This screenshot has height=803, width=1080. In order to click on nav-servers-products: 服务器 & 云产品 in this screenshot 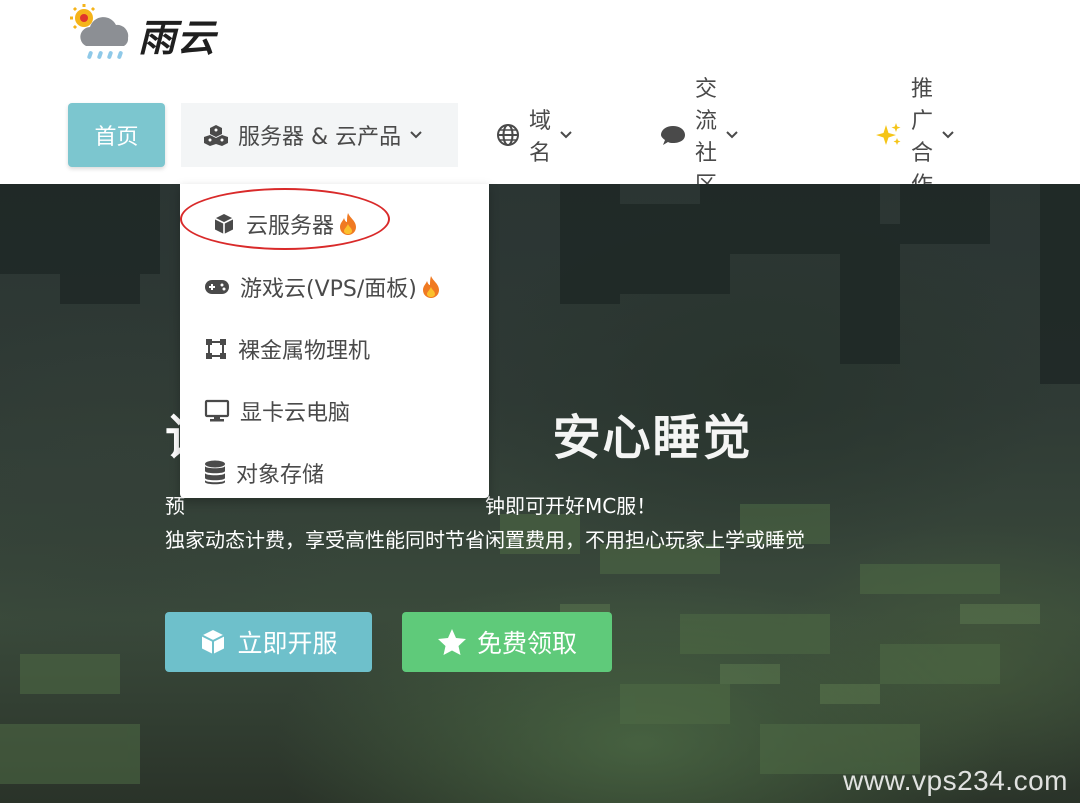, I will do `click(319, 135)`.